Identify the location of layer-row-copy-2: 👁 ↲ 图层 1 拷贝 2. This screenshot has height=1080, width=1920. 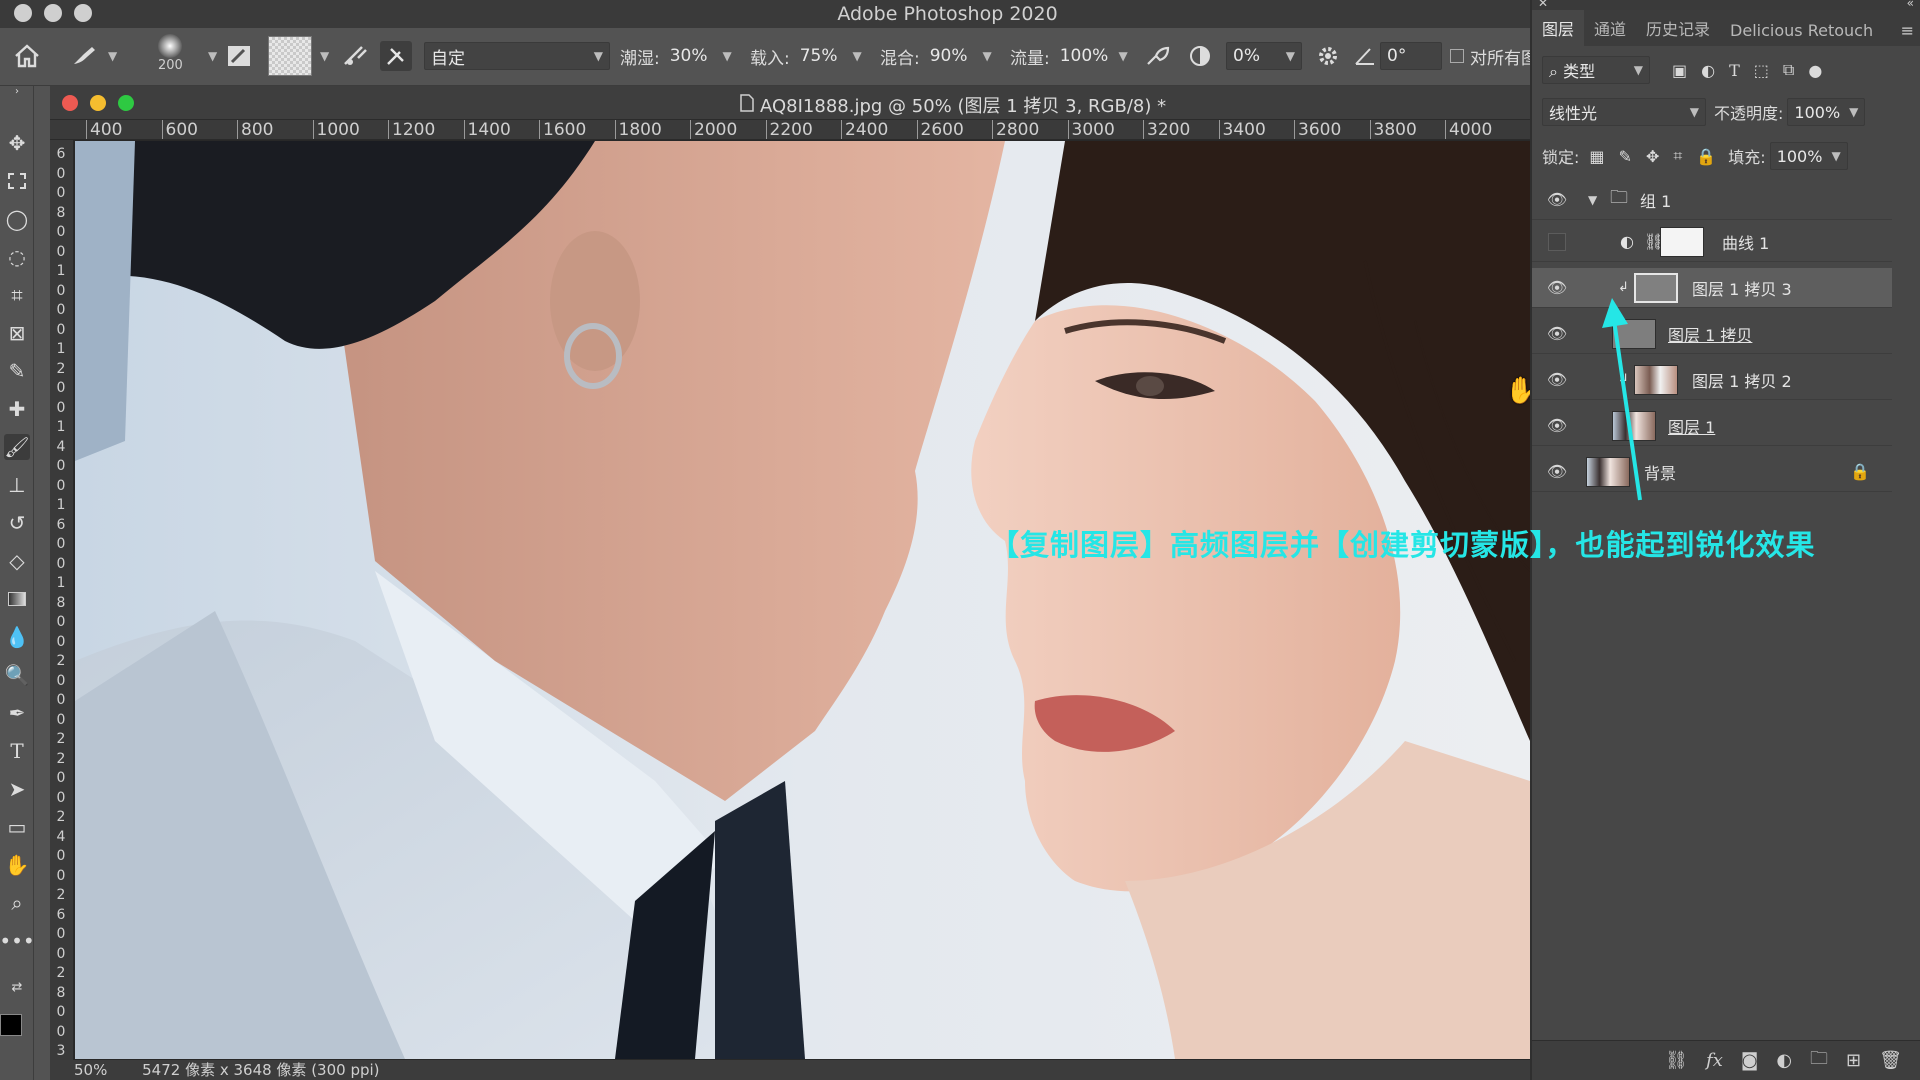
(1712, 380).